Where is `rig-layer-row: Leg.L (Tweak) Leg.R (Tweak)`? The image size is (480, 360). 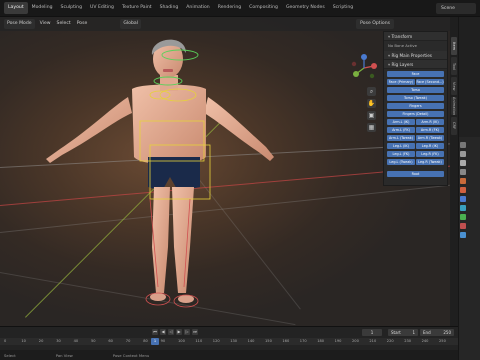
rig-layer-row: Leg.L (Tweak) Leg.R (Tweak) is located at coordinates (415, 162).